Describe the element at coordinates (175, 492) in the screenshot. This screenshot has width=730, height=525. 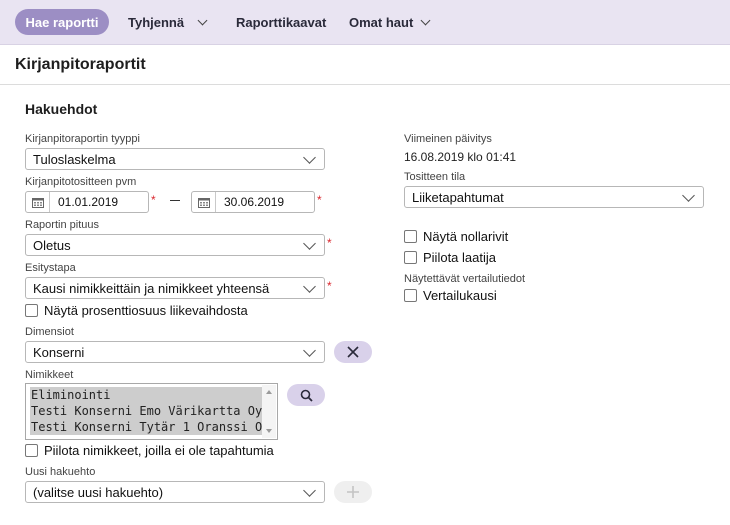
I see `new-criterion-select: (valitse uusi hakuehto)` at that location.